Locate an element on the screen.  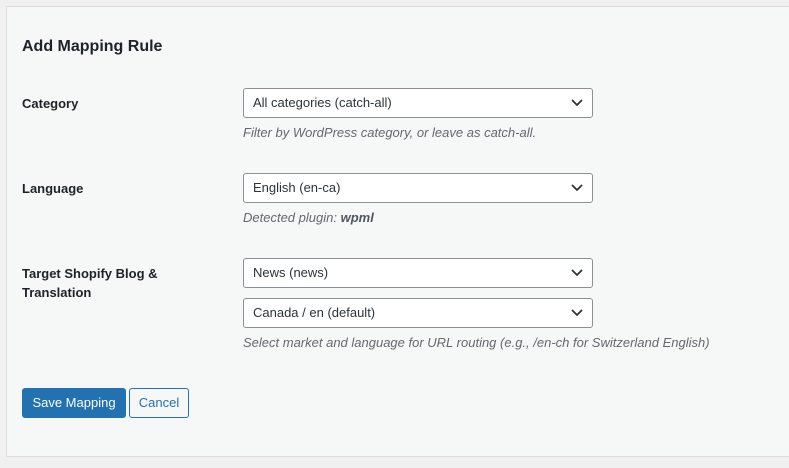
language-select-value: English (en-ca) is located at coordinates (297, 187).